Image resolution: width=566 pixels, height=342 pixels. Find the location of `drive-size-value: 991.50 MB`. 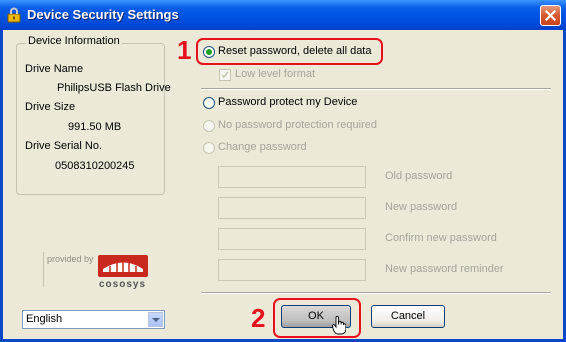

drive-size-value: 991.50 MB is located at coordinates (95, 127).